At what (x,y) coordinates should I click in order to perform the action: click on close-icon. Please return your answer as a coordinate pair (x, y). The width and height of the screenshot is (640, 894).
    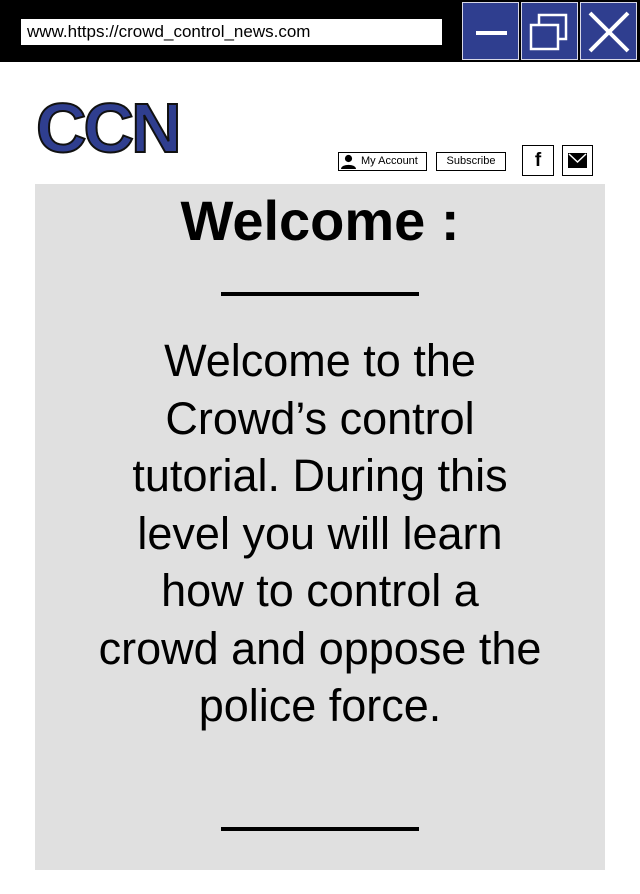
    Looking at the image, I should click on (609, 32).